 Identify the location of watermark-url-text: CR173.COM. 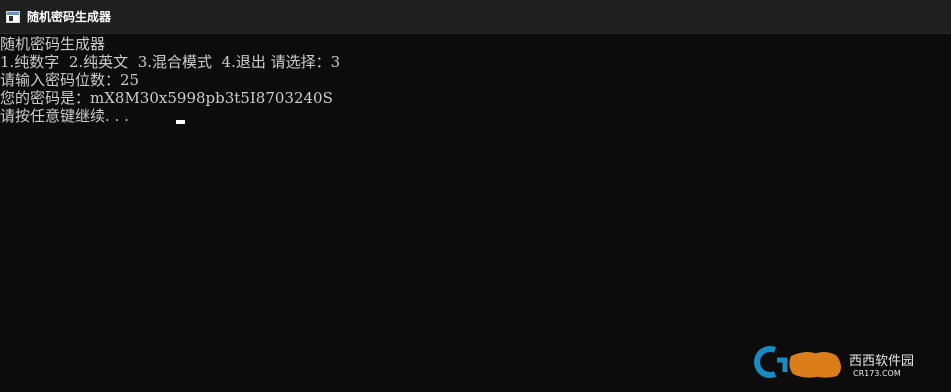
(877, 373).